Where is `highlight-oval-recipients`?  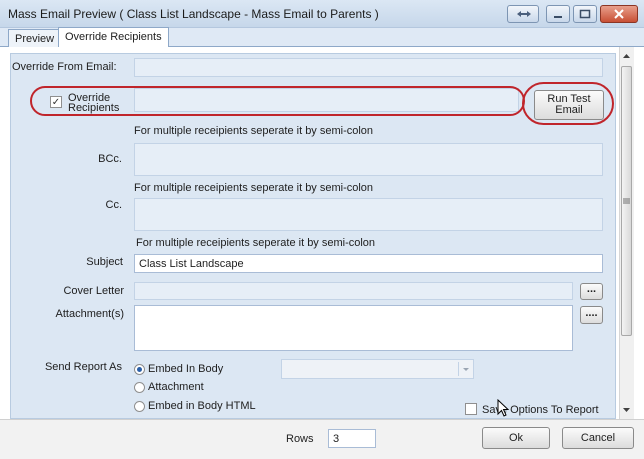
highlight-oval-recipients is located at coordinates (277, 101).